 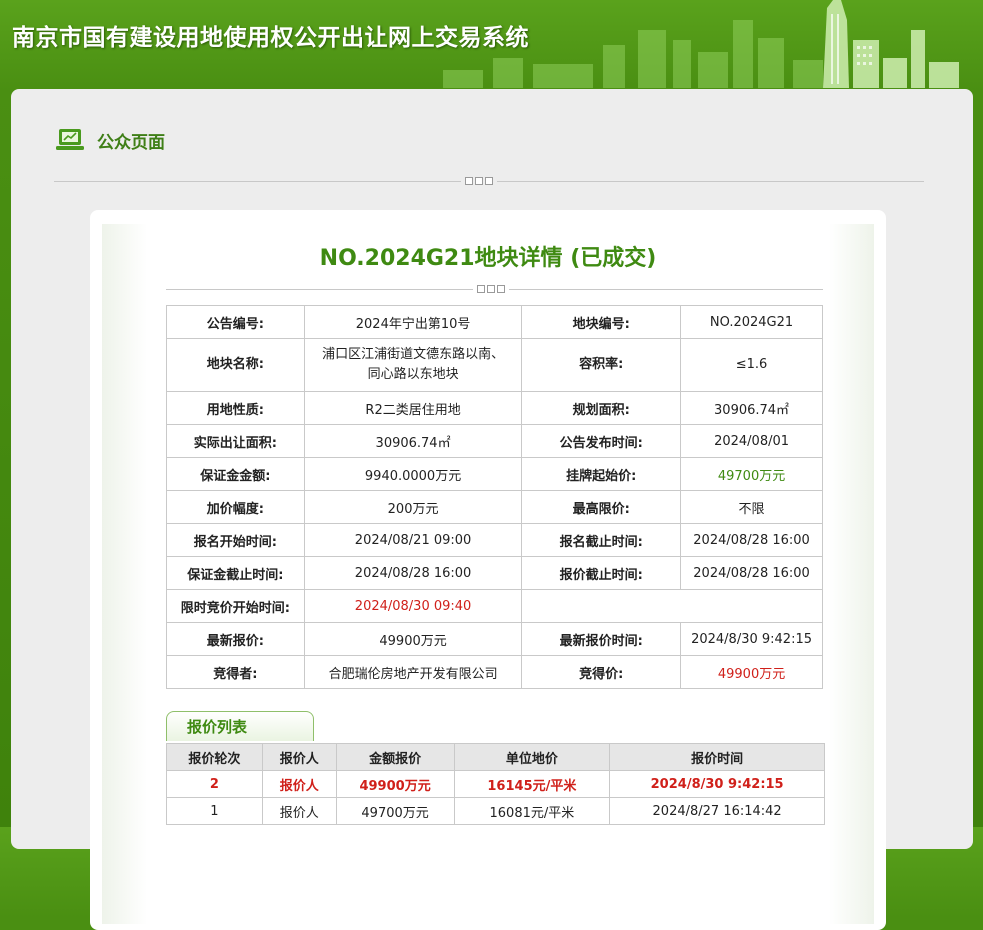 What do you see at coordinates (395, 757) in the screenshot?
I see `column-header: 金额报价` at bounding box center [395, 757].